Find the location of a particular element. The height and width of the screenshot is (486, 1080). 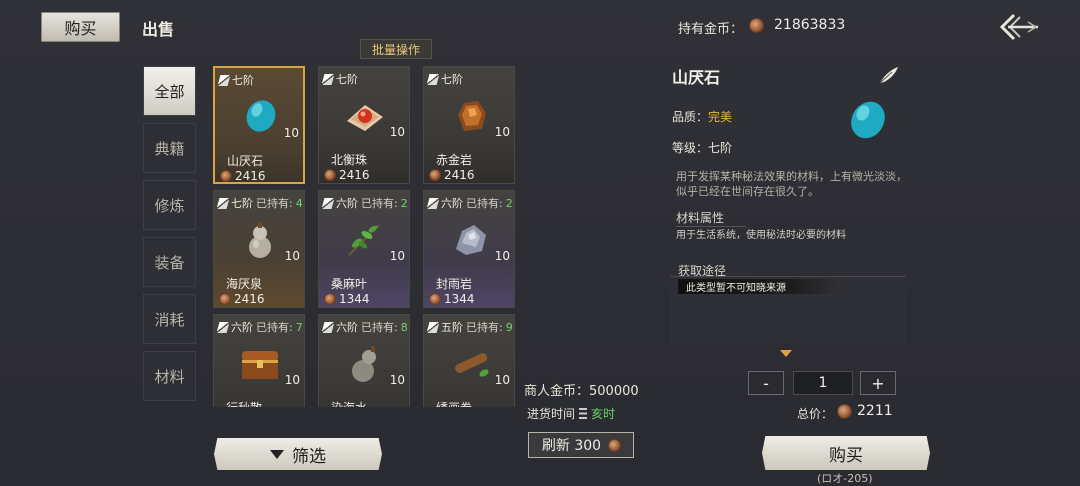

category-books: 典籍 is located at coordinates (169, 148).